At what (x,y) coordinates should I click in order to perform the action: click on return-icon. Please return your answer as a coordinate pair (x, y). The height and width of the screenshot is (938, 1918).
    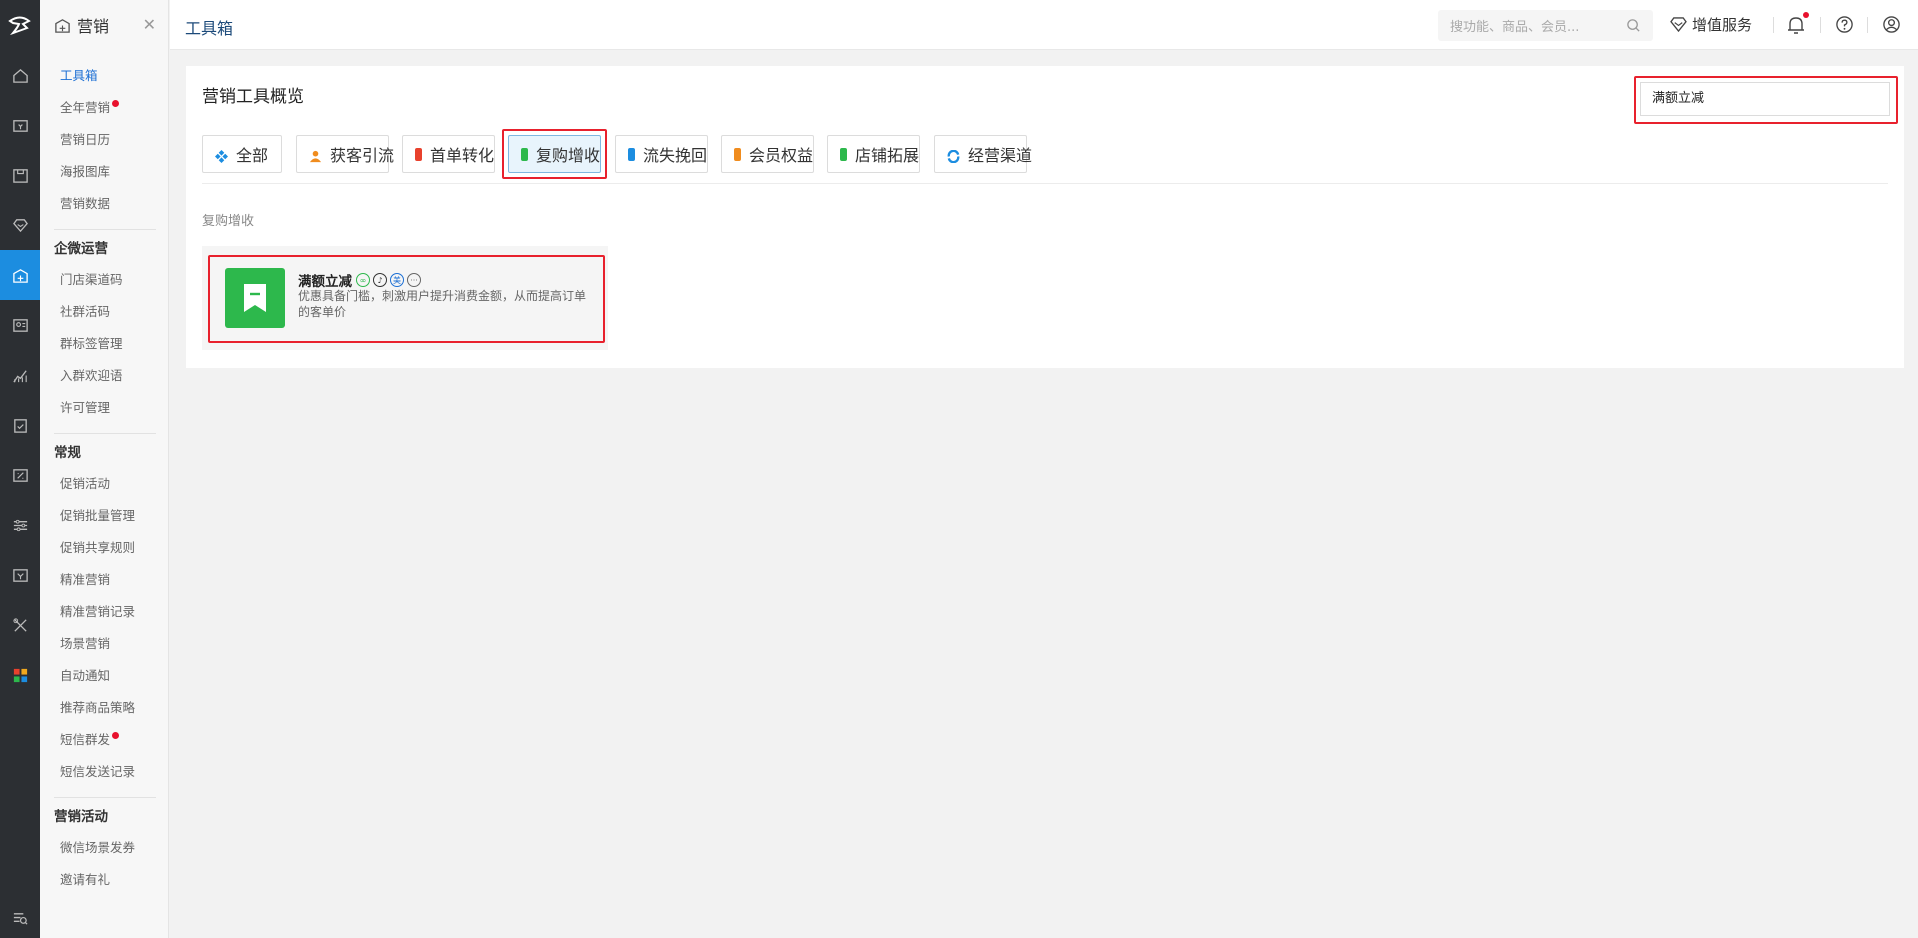
    Looking at the image, I should click on (631, 154).